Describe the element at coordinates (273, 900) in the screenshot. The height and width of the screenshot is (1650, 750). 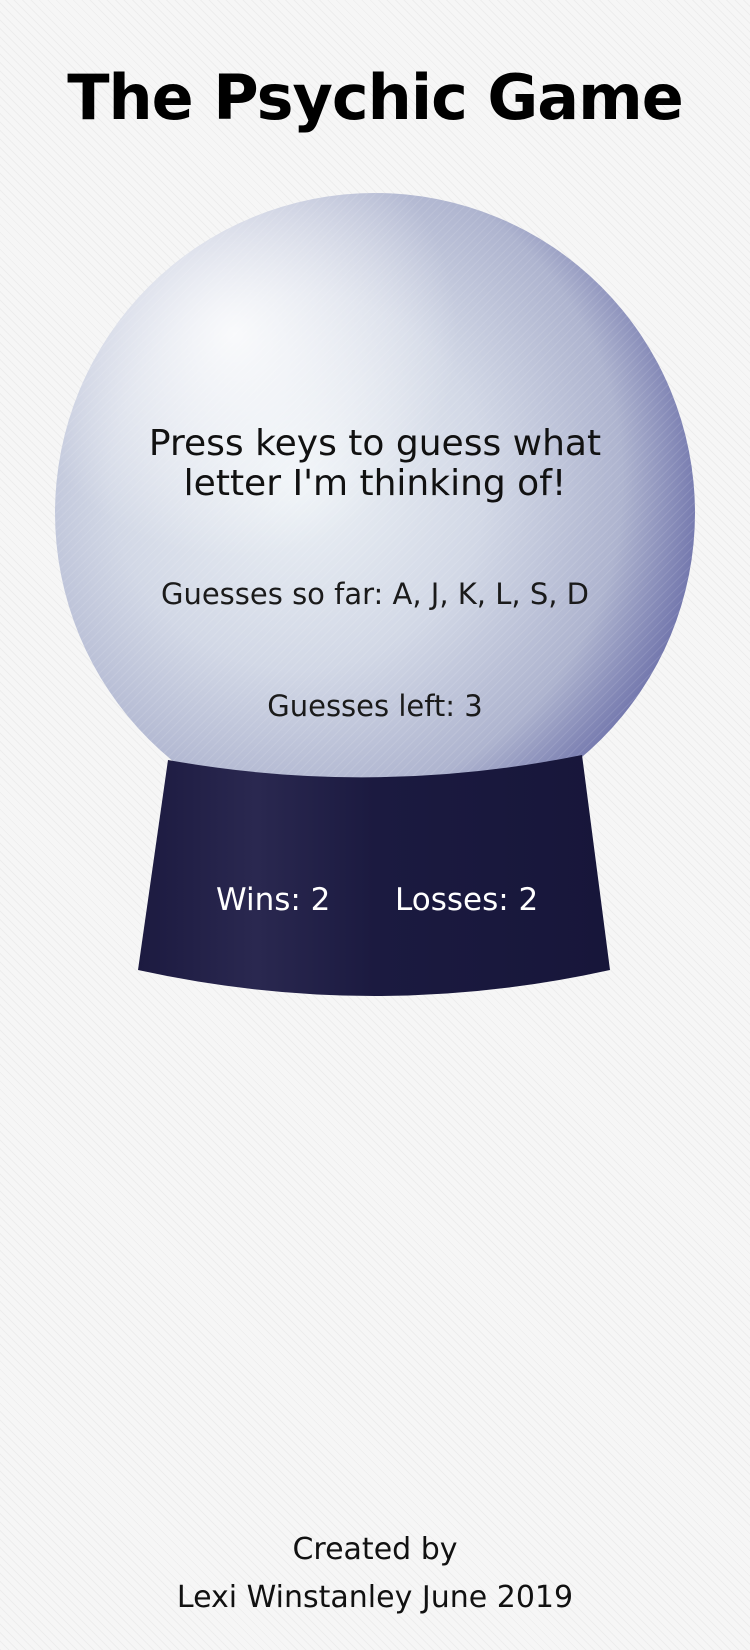
I see `wins-counter: Wins: 2` at that location.